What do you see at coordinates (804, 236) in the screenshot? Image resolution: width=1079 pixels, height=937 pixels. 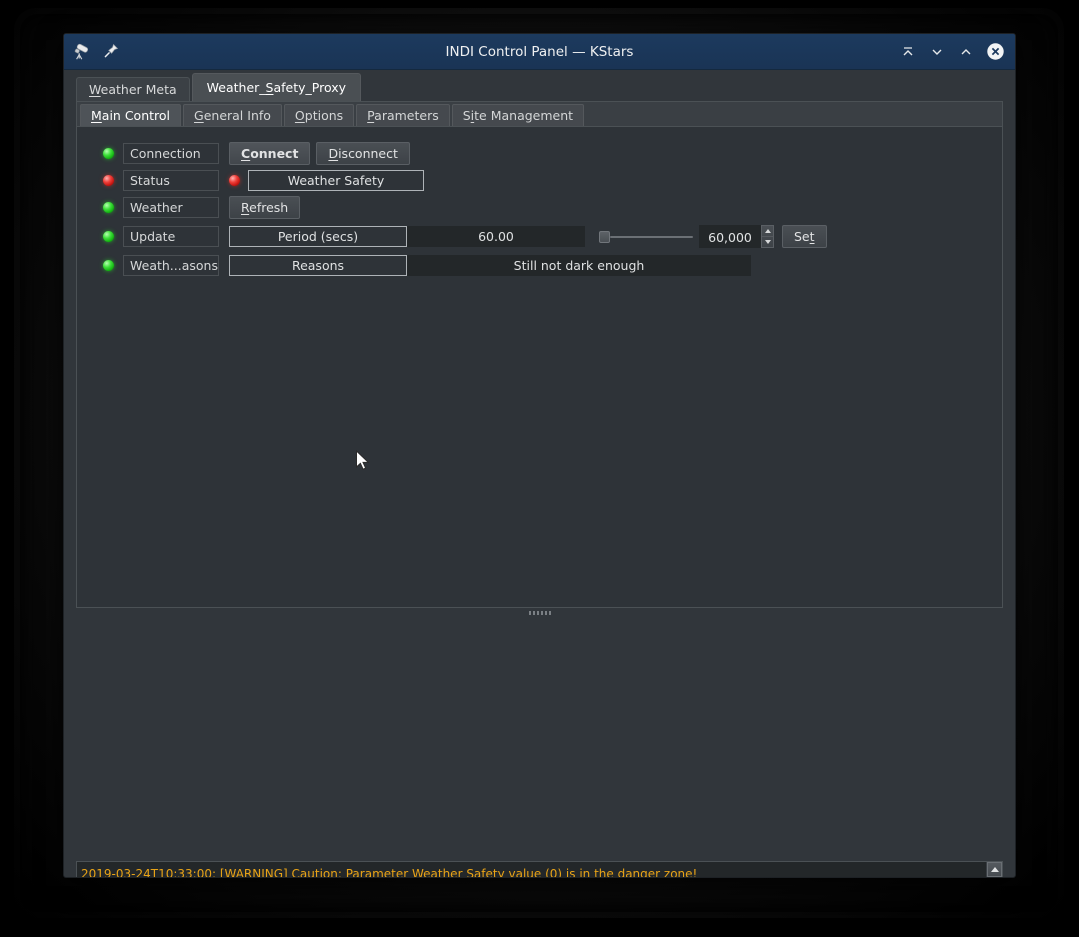 I see `set-button: Set` at bounding box center [804, 236].